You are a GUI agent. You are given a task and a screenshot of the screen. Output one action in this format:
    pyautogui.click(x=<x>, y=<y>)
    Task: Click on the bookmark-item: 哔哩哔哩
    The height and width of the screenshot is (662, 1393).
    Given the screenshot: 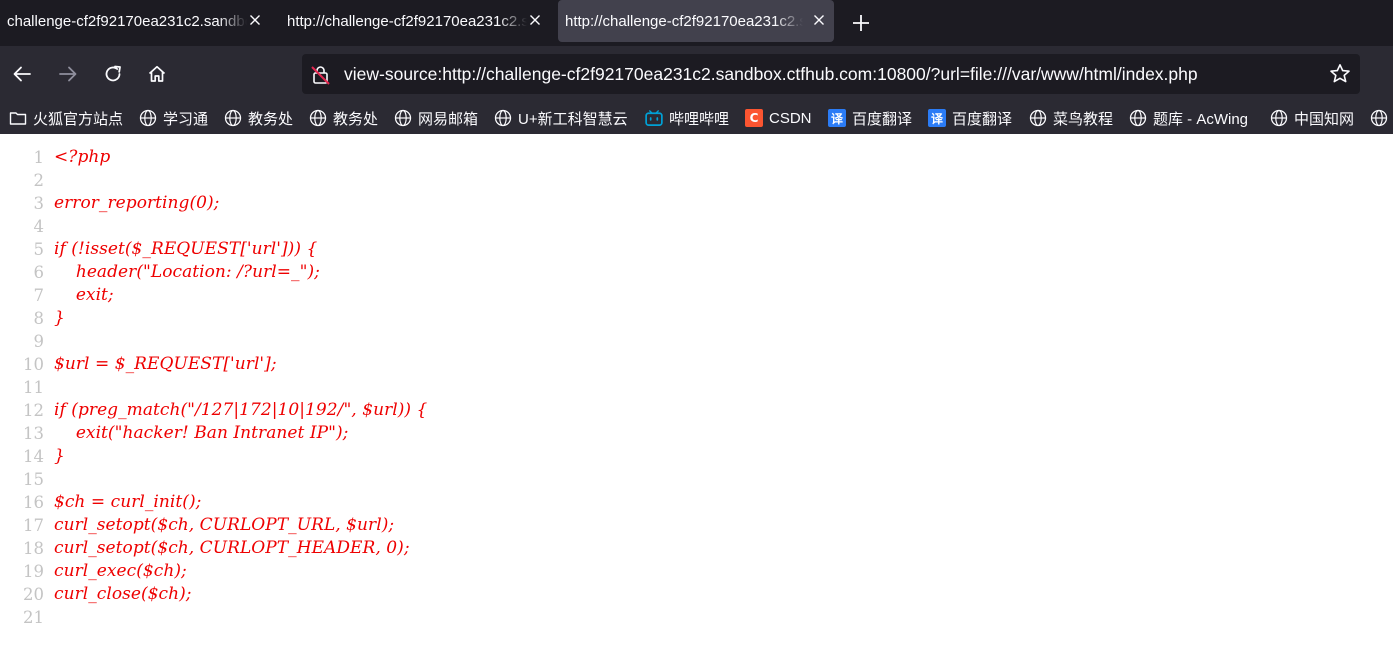 What is the action you would take?
    pyautogui.click(x=687, y=118)
    